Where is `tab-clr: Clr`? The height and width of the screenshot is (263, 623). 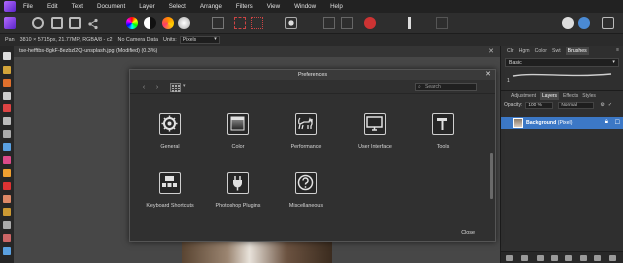
tab-clr: Clr is located at coordinates (510, 51).